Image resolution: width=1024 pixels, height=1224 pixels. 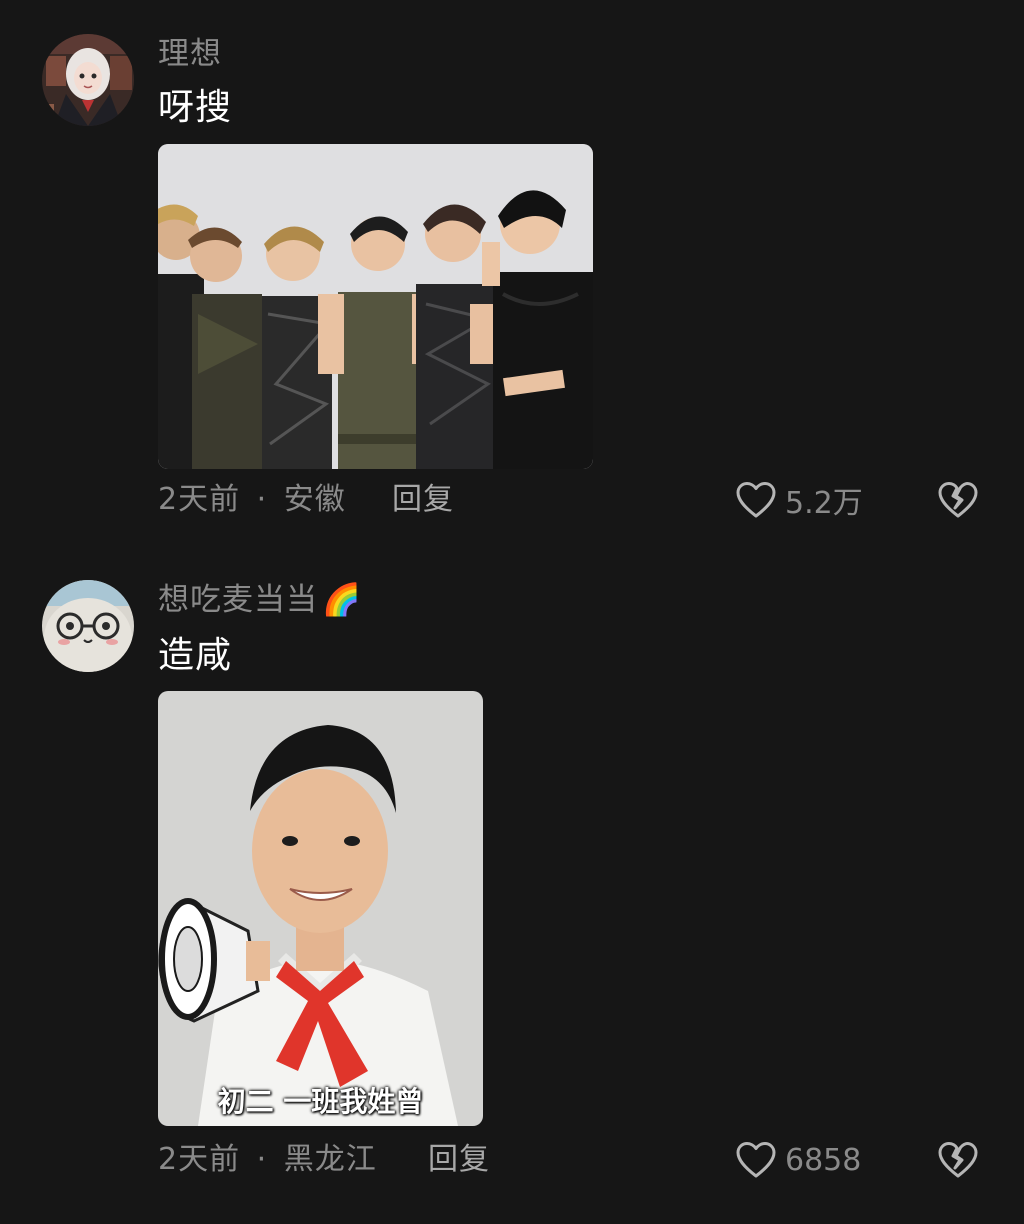 What do you see at coordinates (190, 54) in the screenshot?
I see `username: 理想` at bounding box center [190, 54].